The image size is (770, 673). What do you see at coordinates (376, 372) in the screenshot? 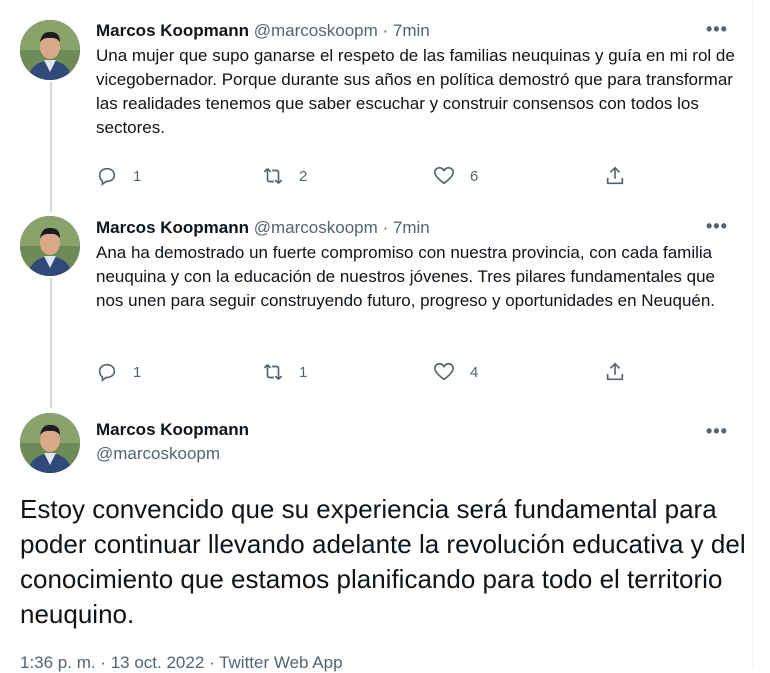
I see `tweet-actions: 1 1 4` at bounding box center [376, 372].